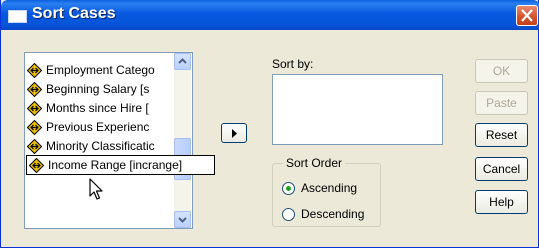  What do you see at coordinates (74, 13) in the screenshot?
I see `window-title: Sort Cases` at bounding box center [74, 13].